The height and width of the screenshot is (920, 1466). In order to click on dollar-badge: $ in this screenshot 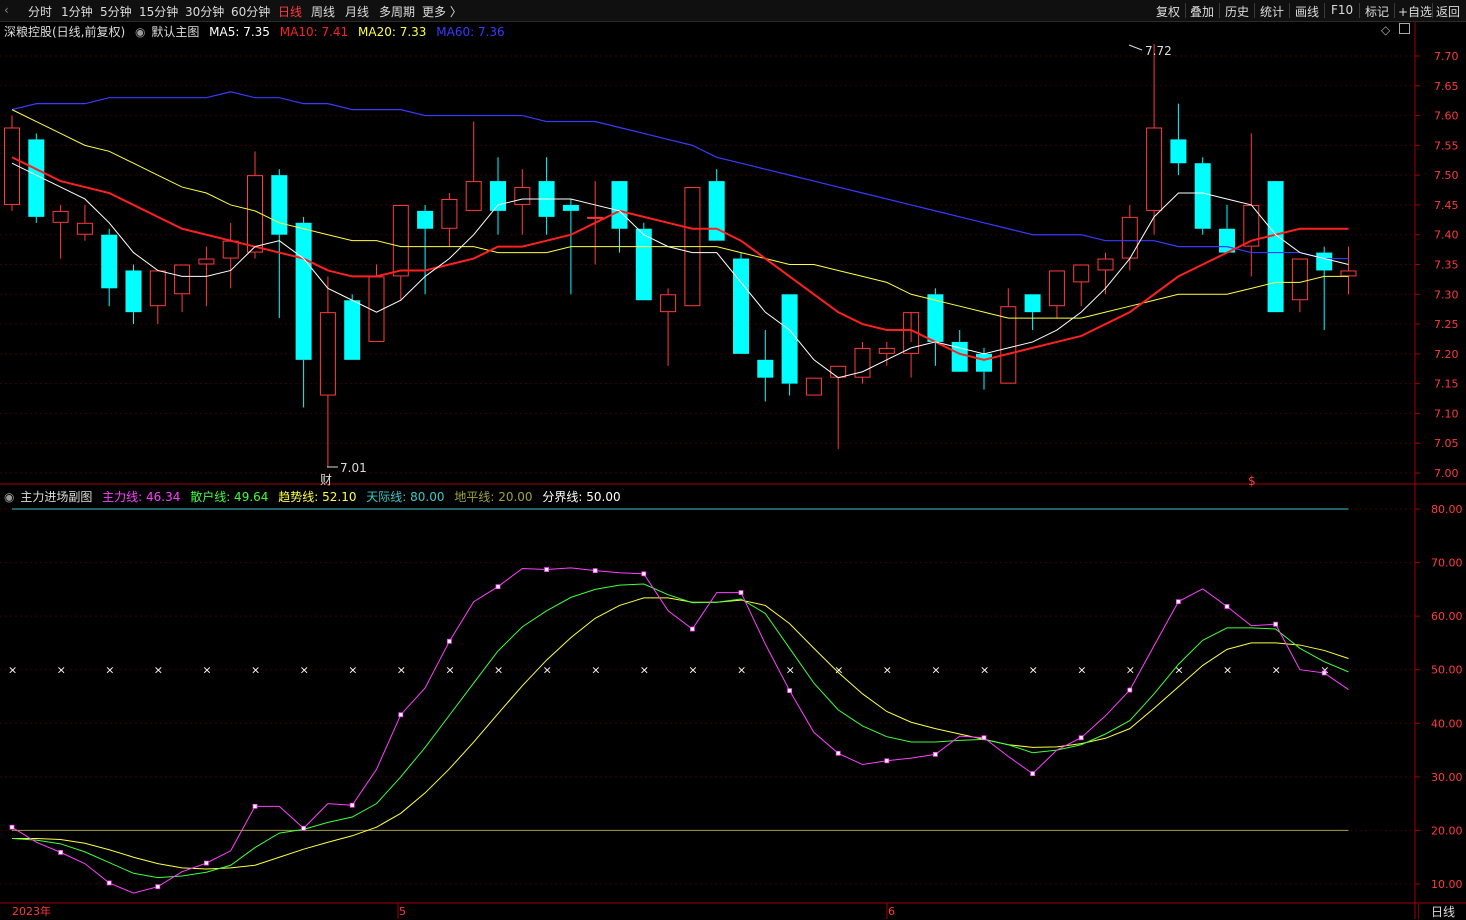, I will do `click(1252, 481)`.